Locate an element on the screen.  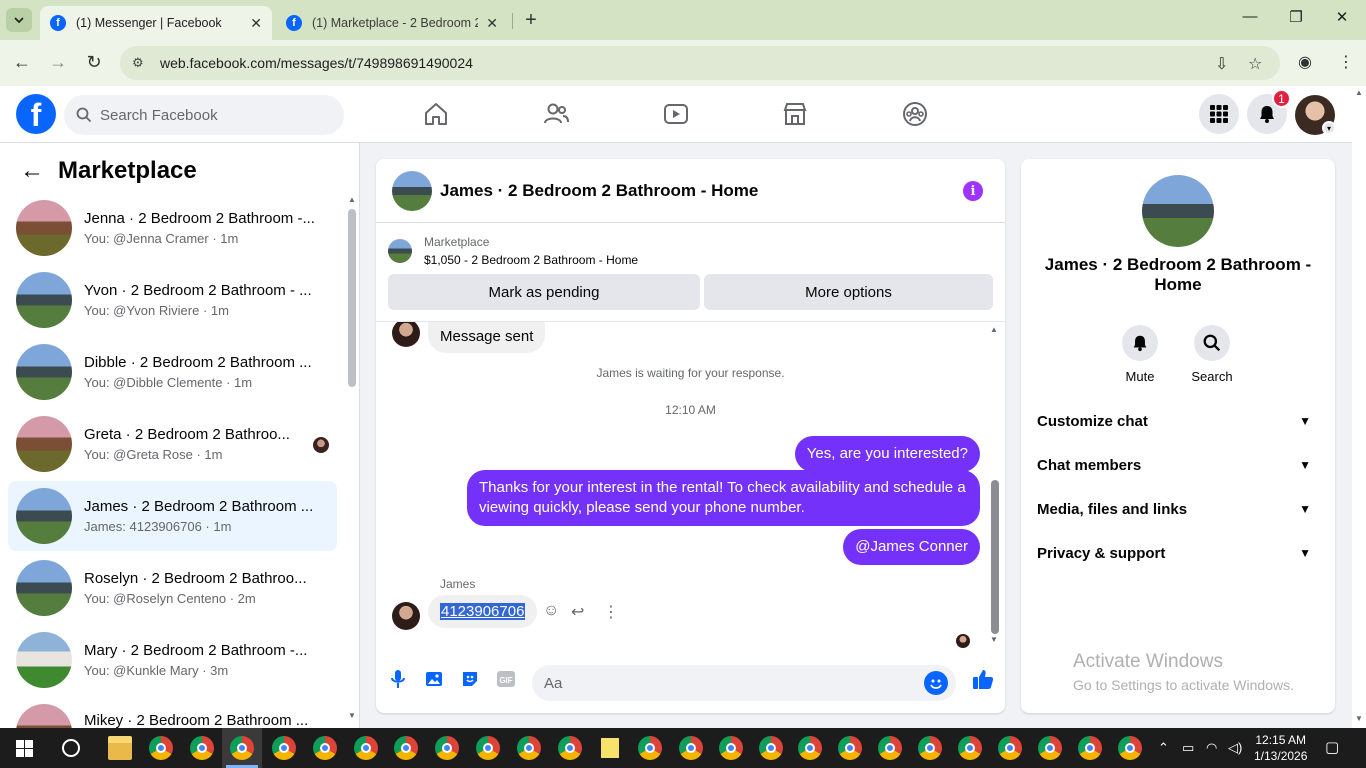
video-icon is located at coordinates (676, 114).